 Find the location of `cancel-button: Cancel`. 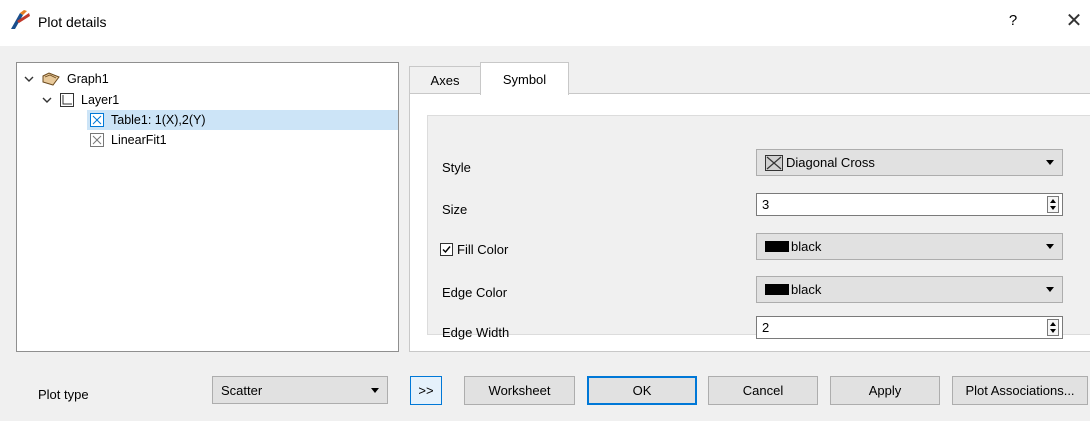

cancel-button: Cancel is located at coordinates (763, 390).